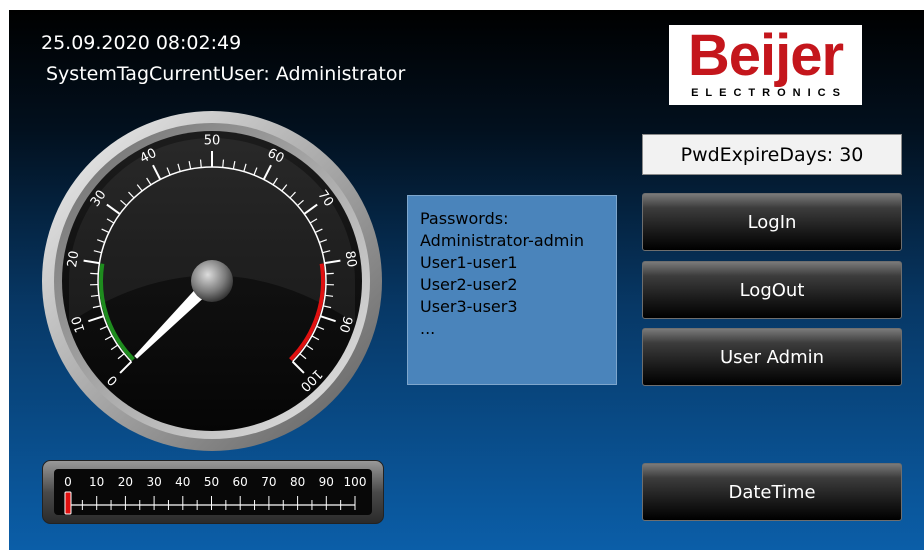  Describe the element at coordinates (469, 284) in the screenshot. I see `passwords-line: User2-user2` at that location.